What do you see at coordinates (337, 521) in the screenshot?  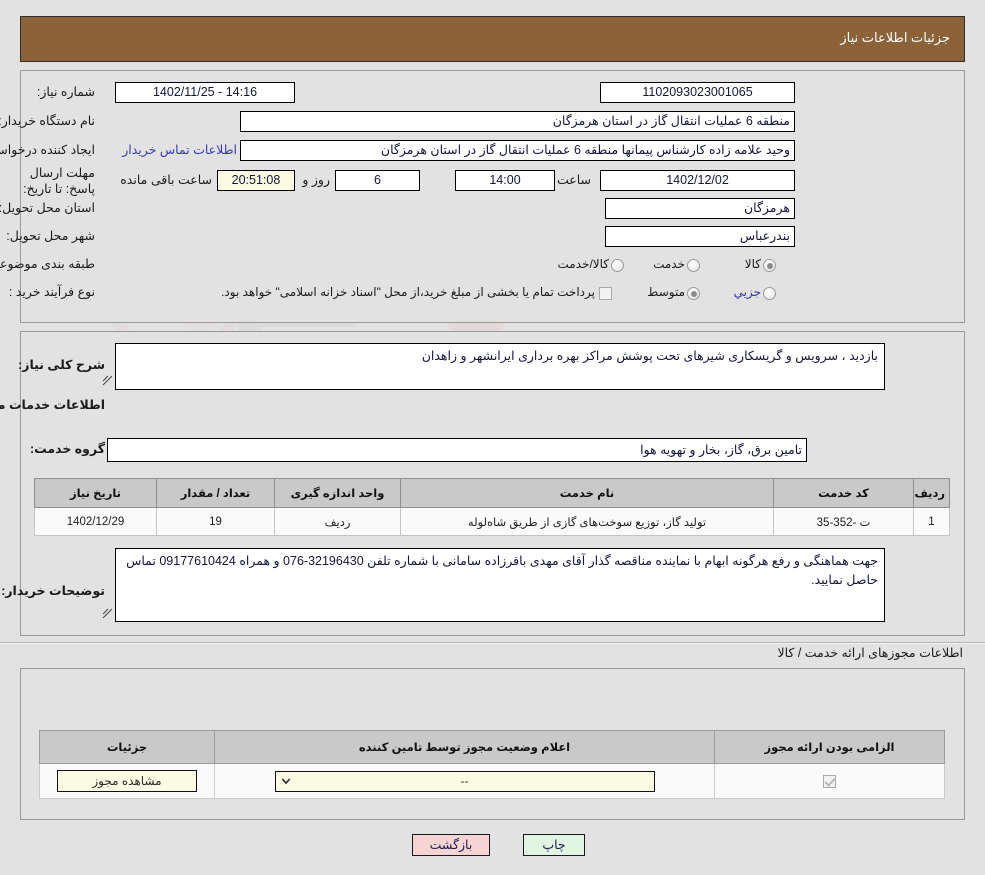 I see `cell-unit: ردیف` at bounding box center [337, 521].